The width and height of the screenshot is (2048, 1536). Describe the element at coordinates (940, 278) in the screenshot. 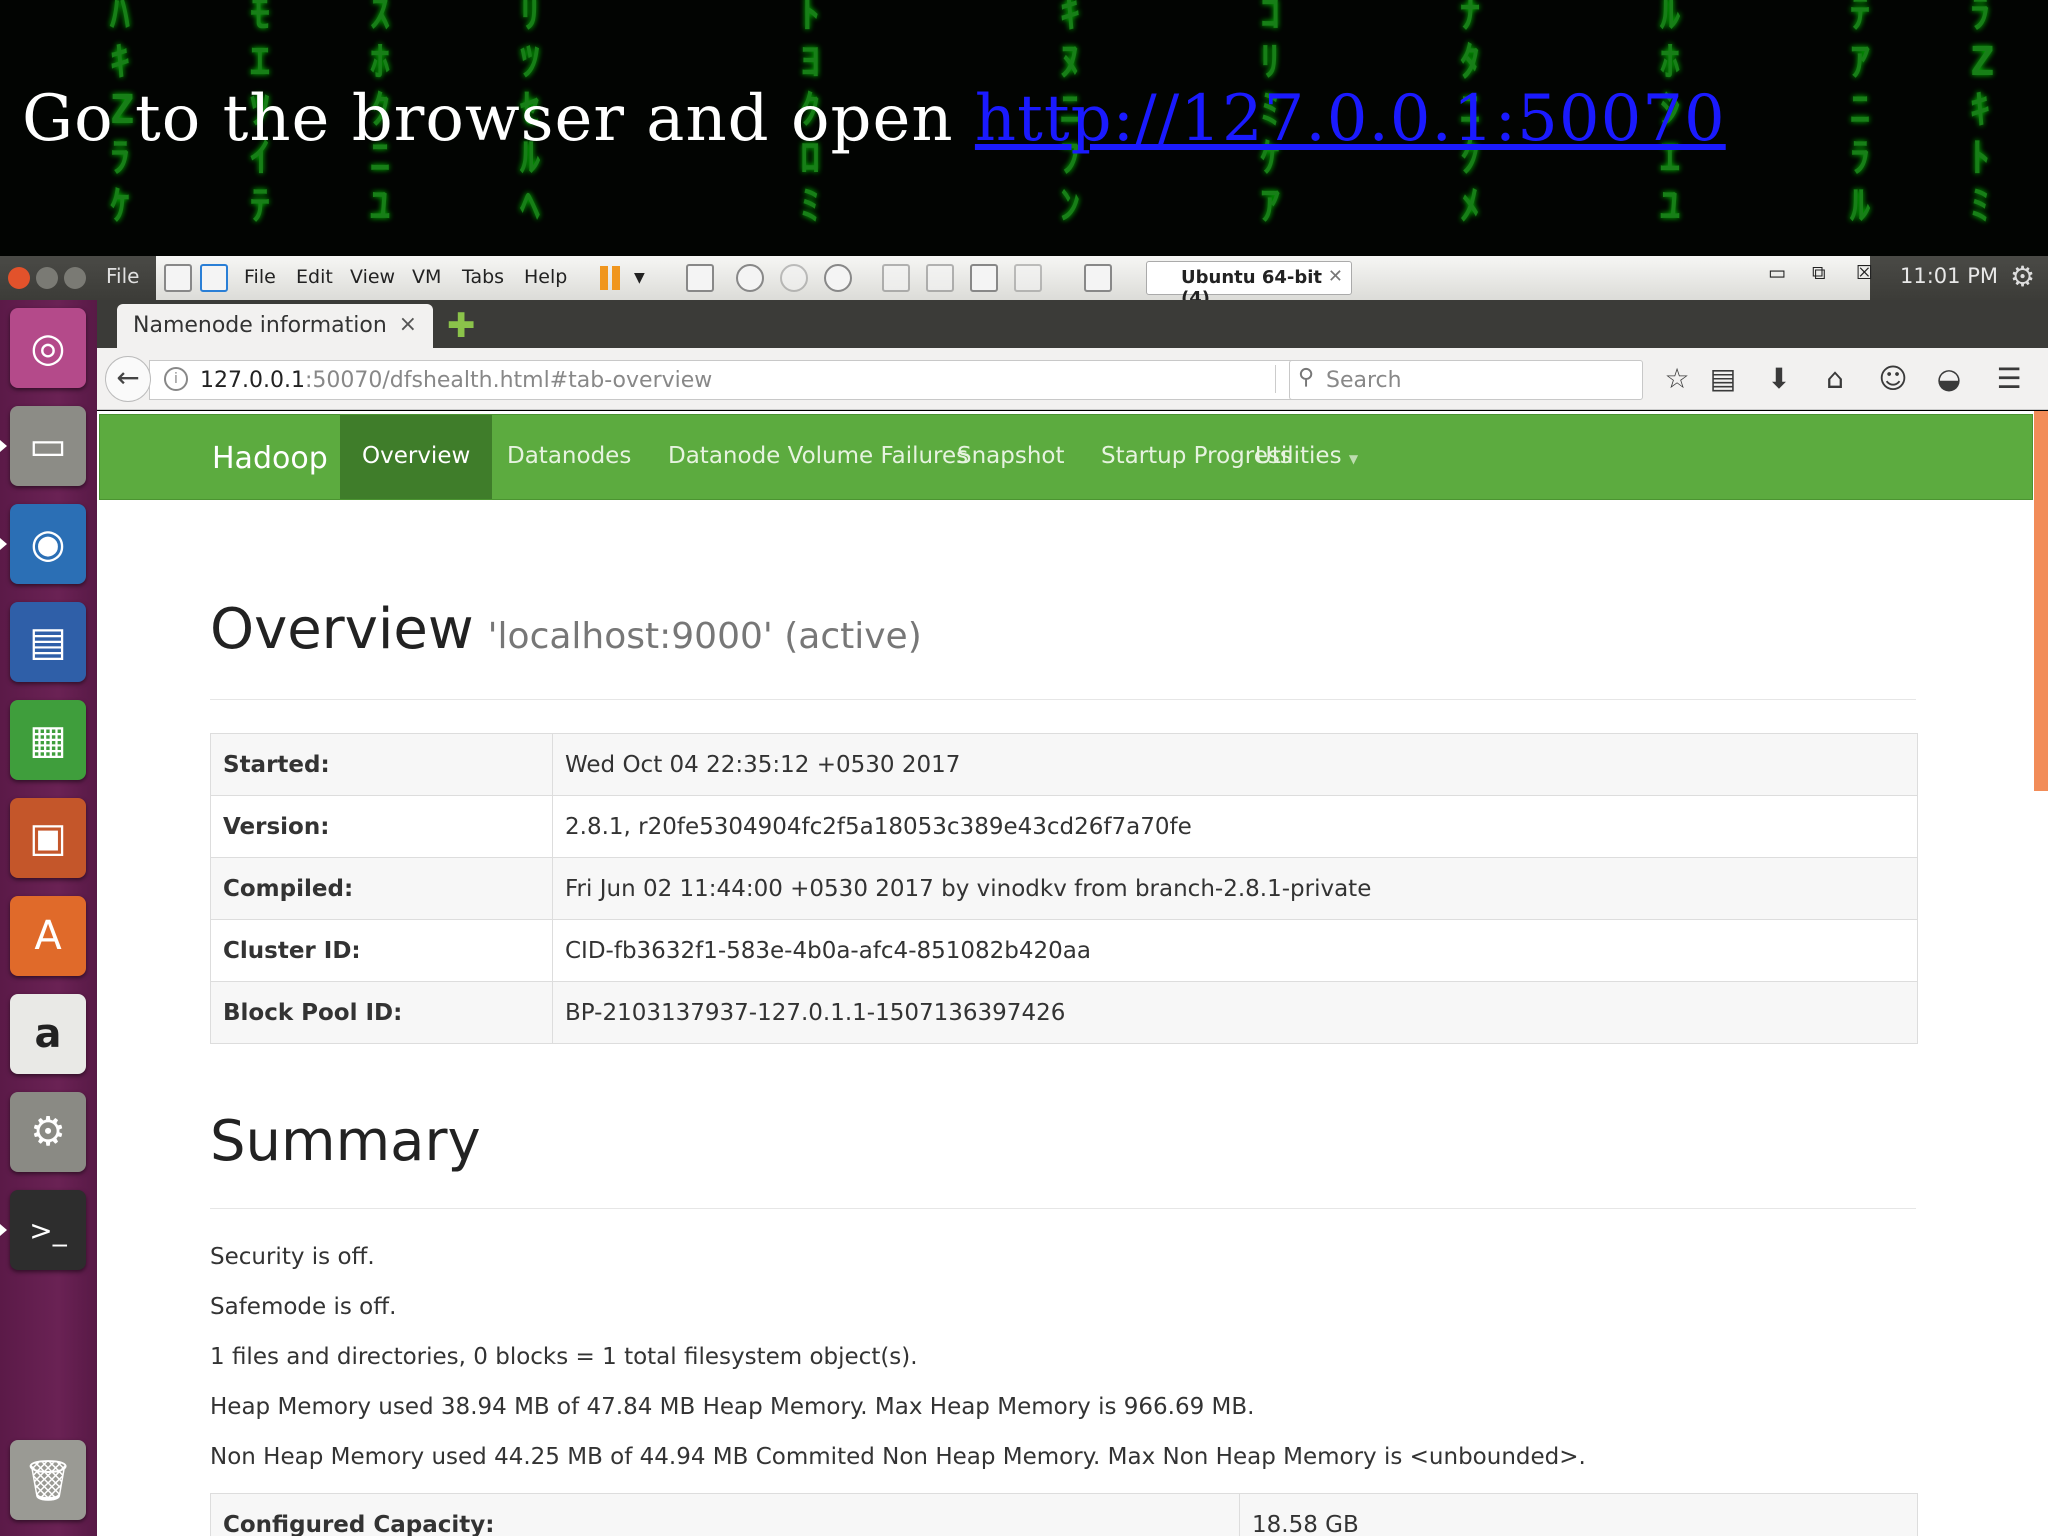

I see `thumbnail-bar-icon` at that location.